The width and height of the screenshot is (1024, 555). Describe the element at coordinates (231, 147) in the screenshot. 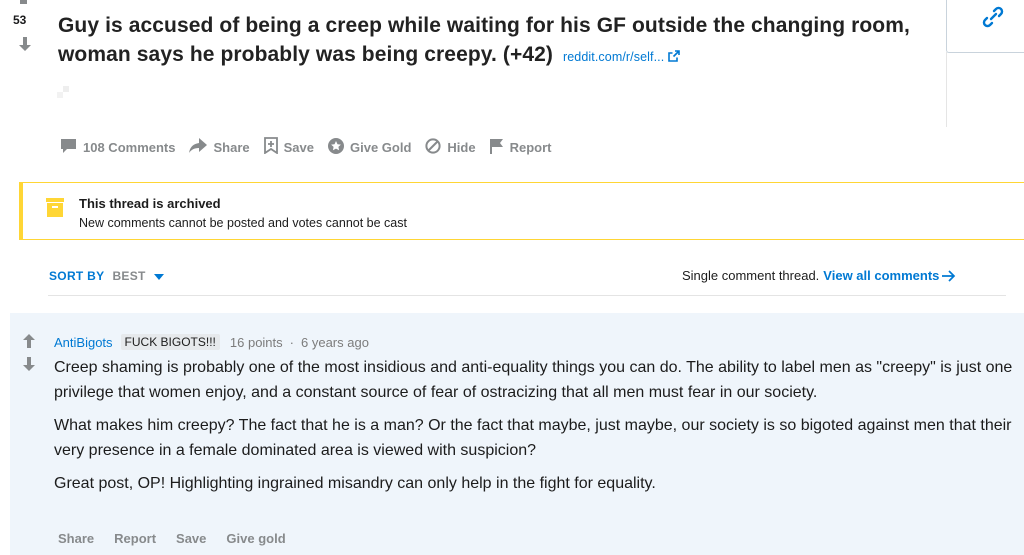

I see `share-label: Share` at that location.